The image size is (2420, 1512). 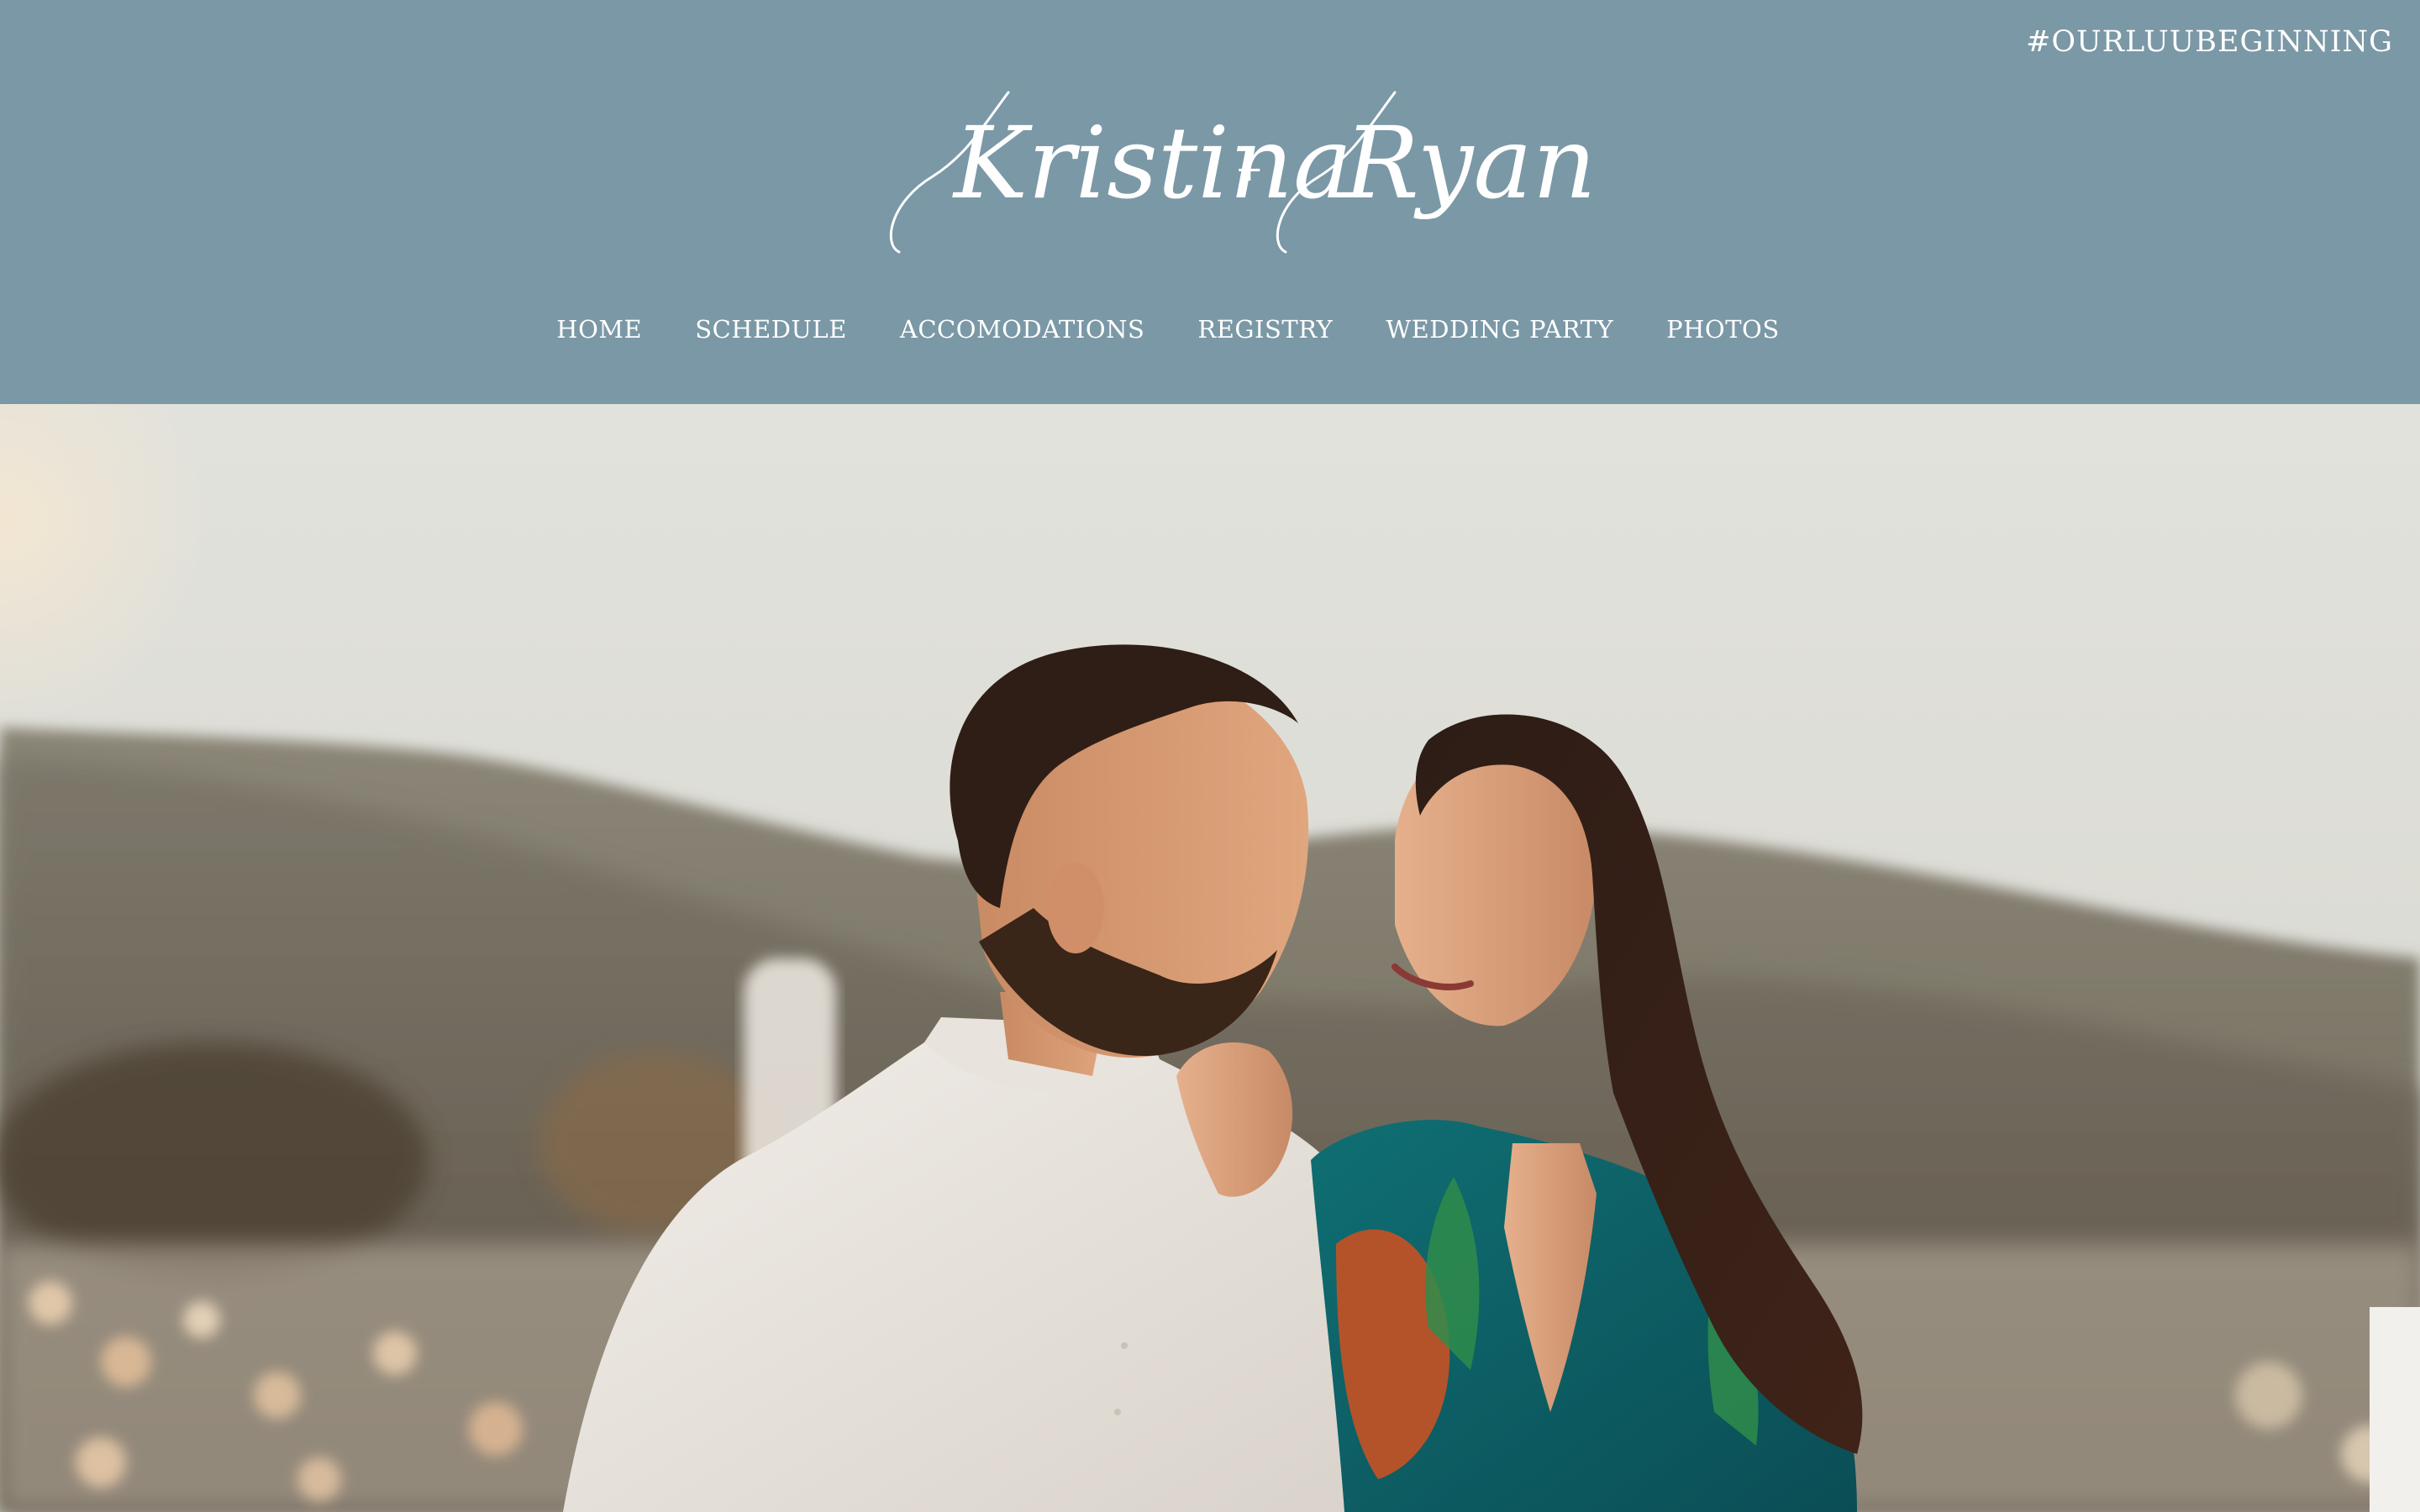 What do you see at coordinates (1265, 329) in the screenshot?
I see `nav-item-registry: REGISTRY` at bounding box center [1265, 329].